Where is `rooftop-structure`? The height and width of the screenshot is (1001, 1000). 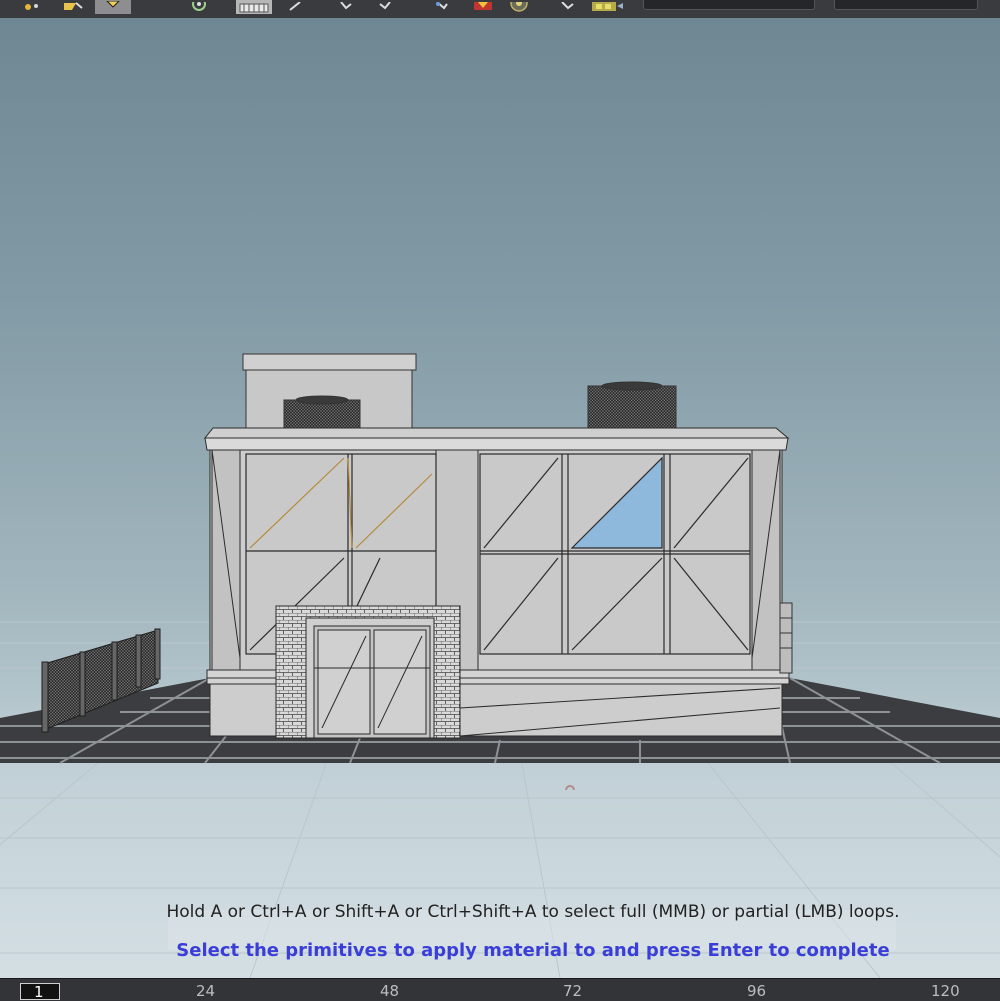
rooftop-structure is located at coordinates (459, 392).